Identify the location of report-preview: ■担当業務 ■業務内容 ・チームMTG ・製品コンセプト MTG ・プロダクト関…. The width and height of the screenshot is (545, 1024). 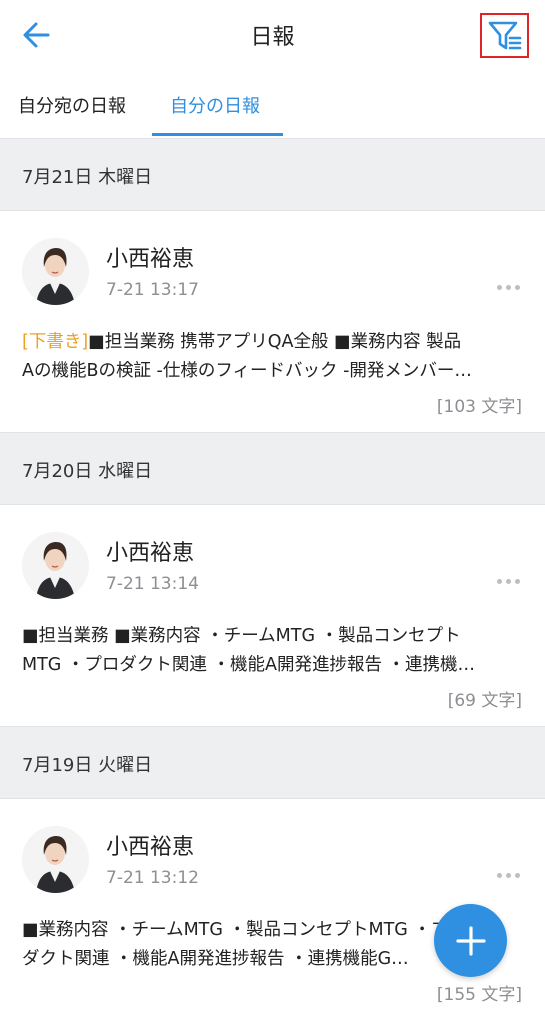
(249, 650).